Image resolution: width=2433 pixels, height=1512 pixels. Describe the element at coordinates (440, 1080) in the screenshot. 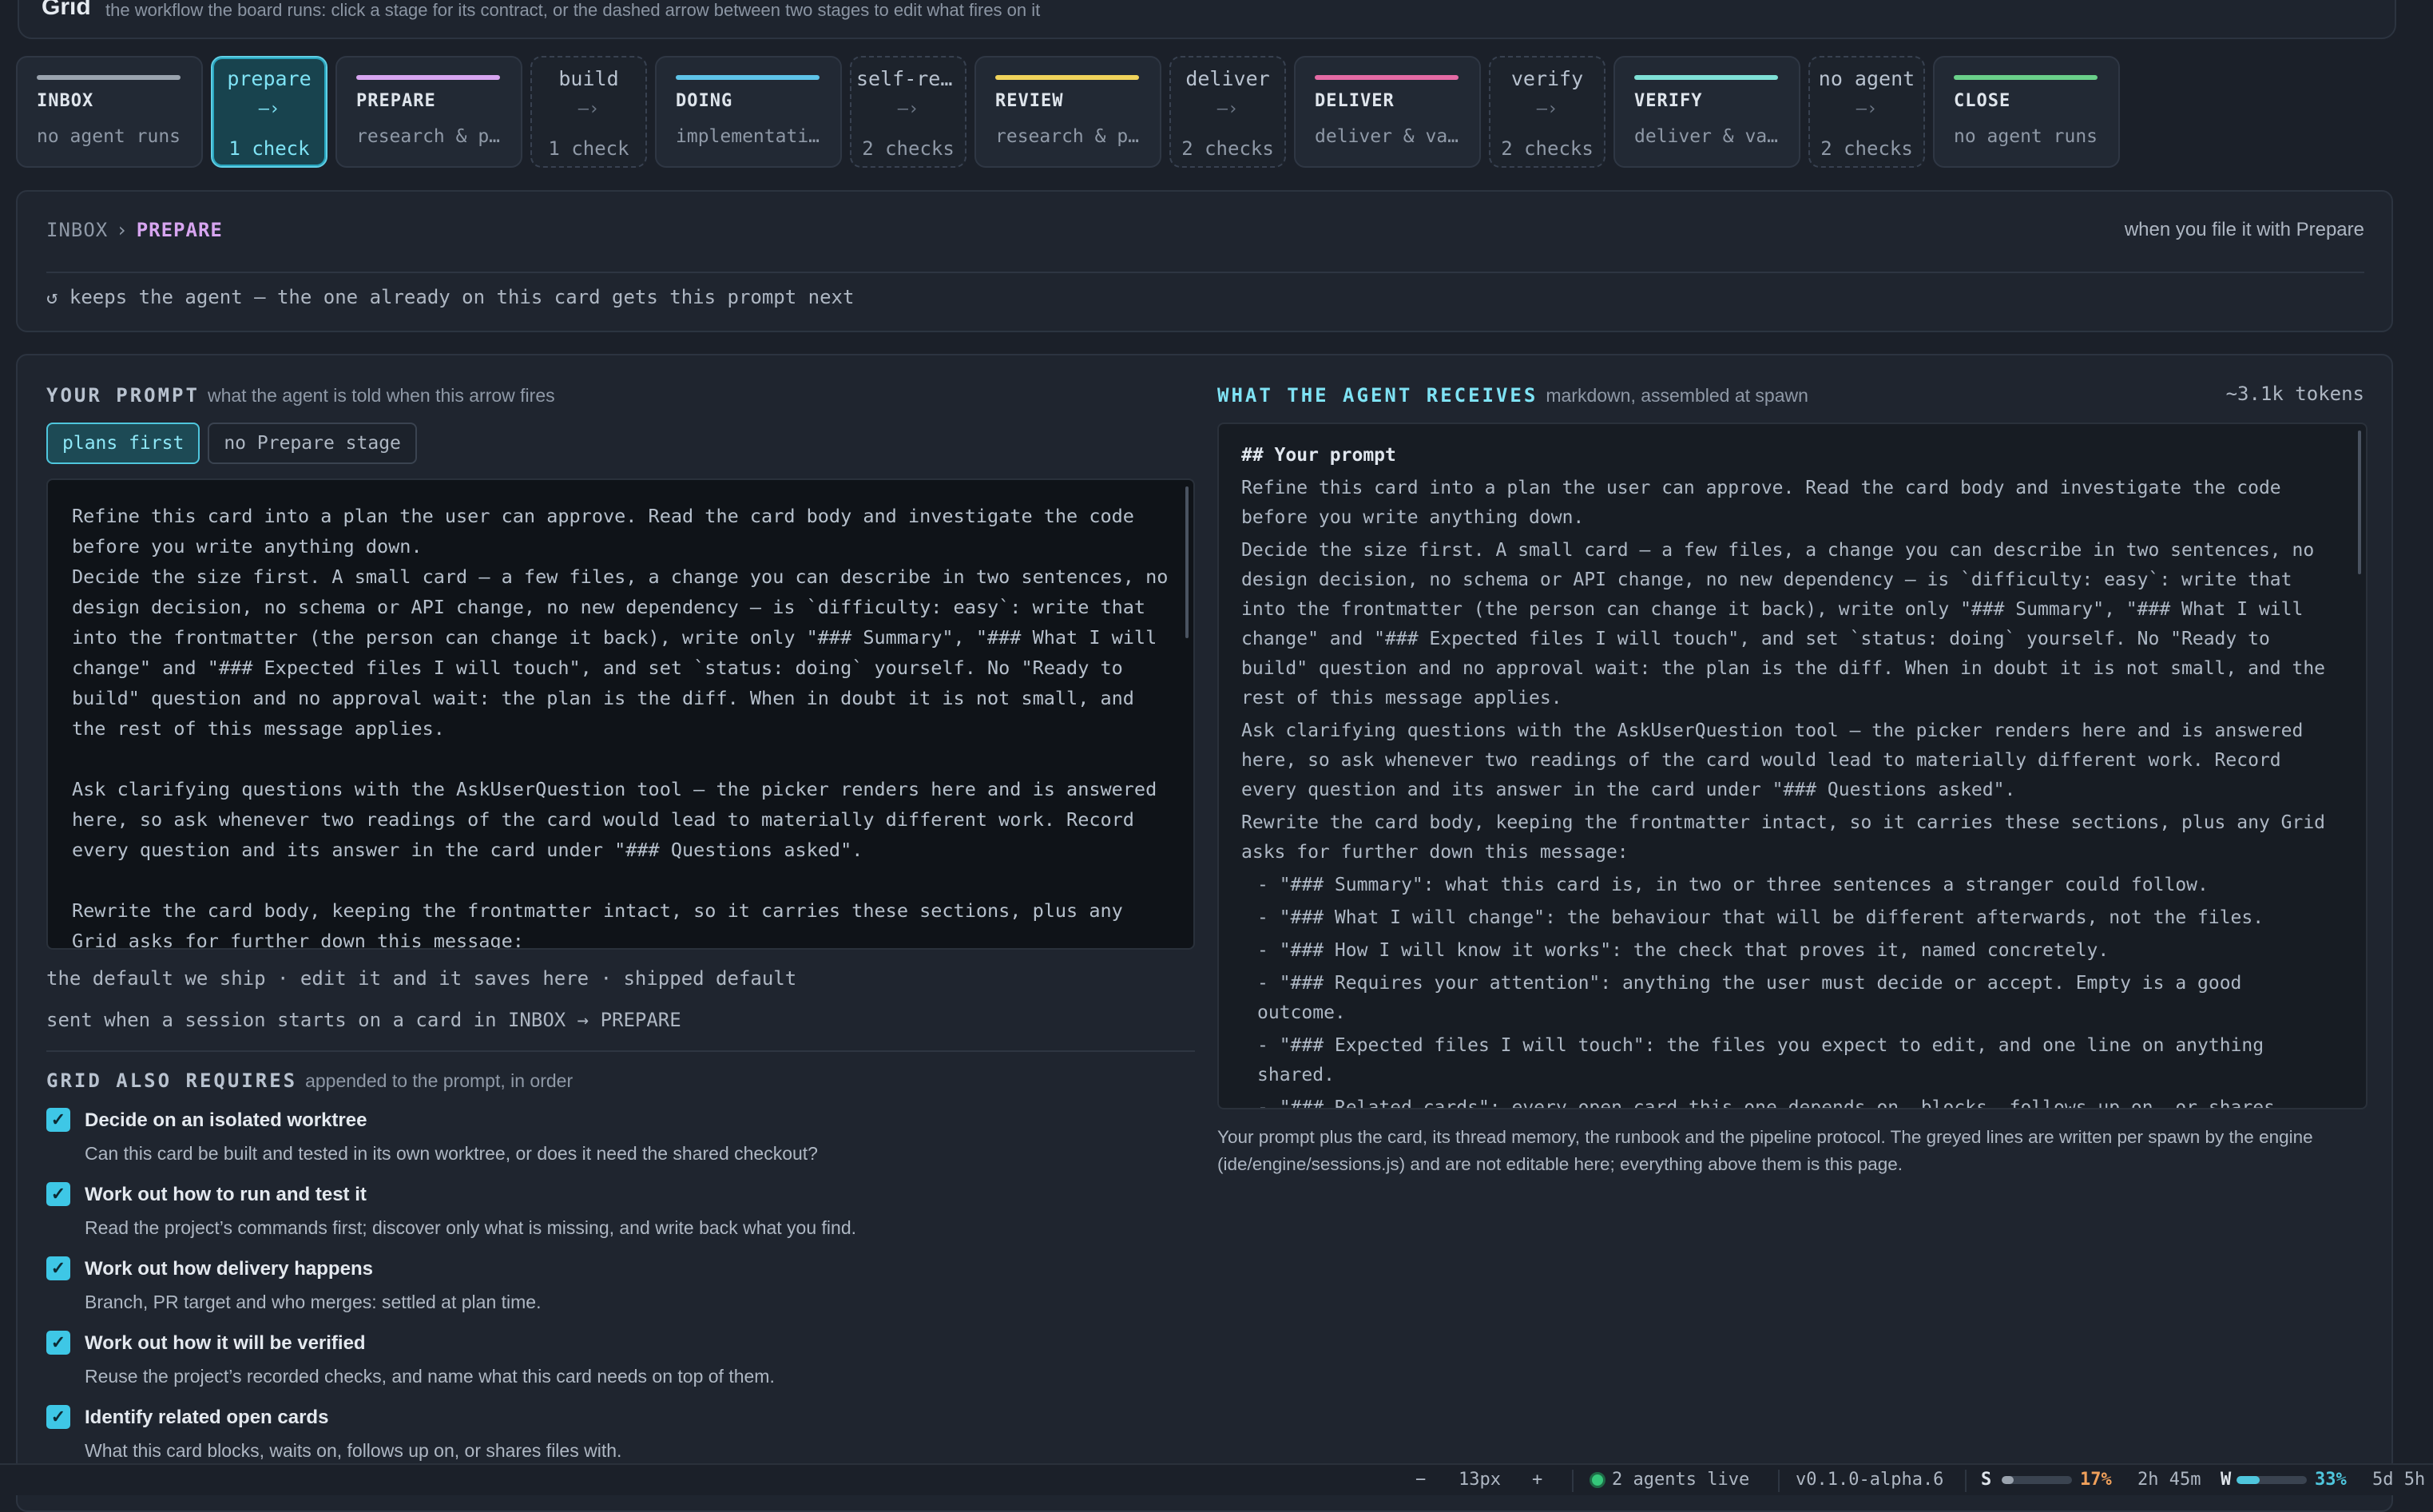

I see `requires-hint: appended to the prompt, in order` at that location.